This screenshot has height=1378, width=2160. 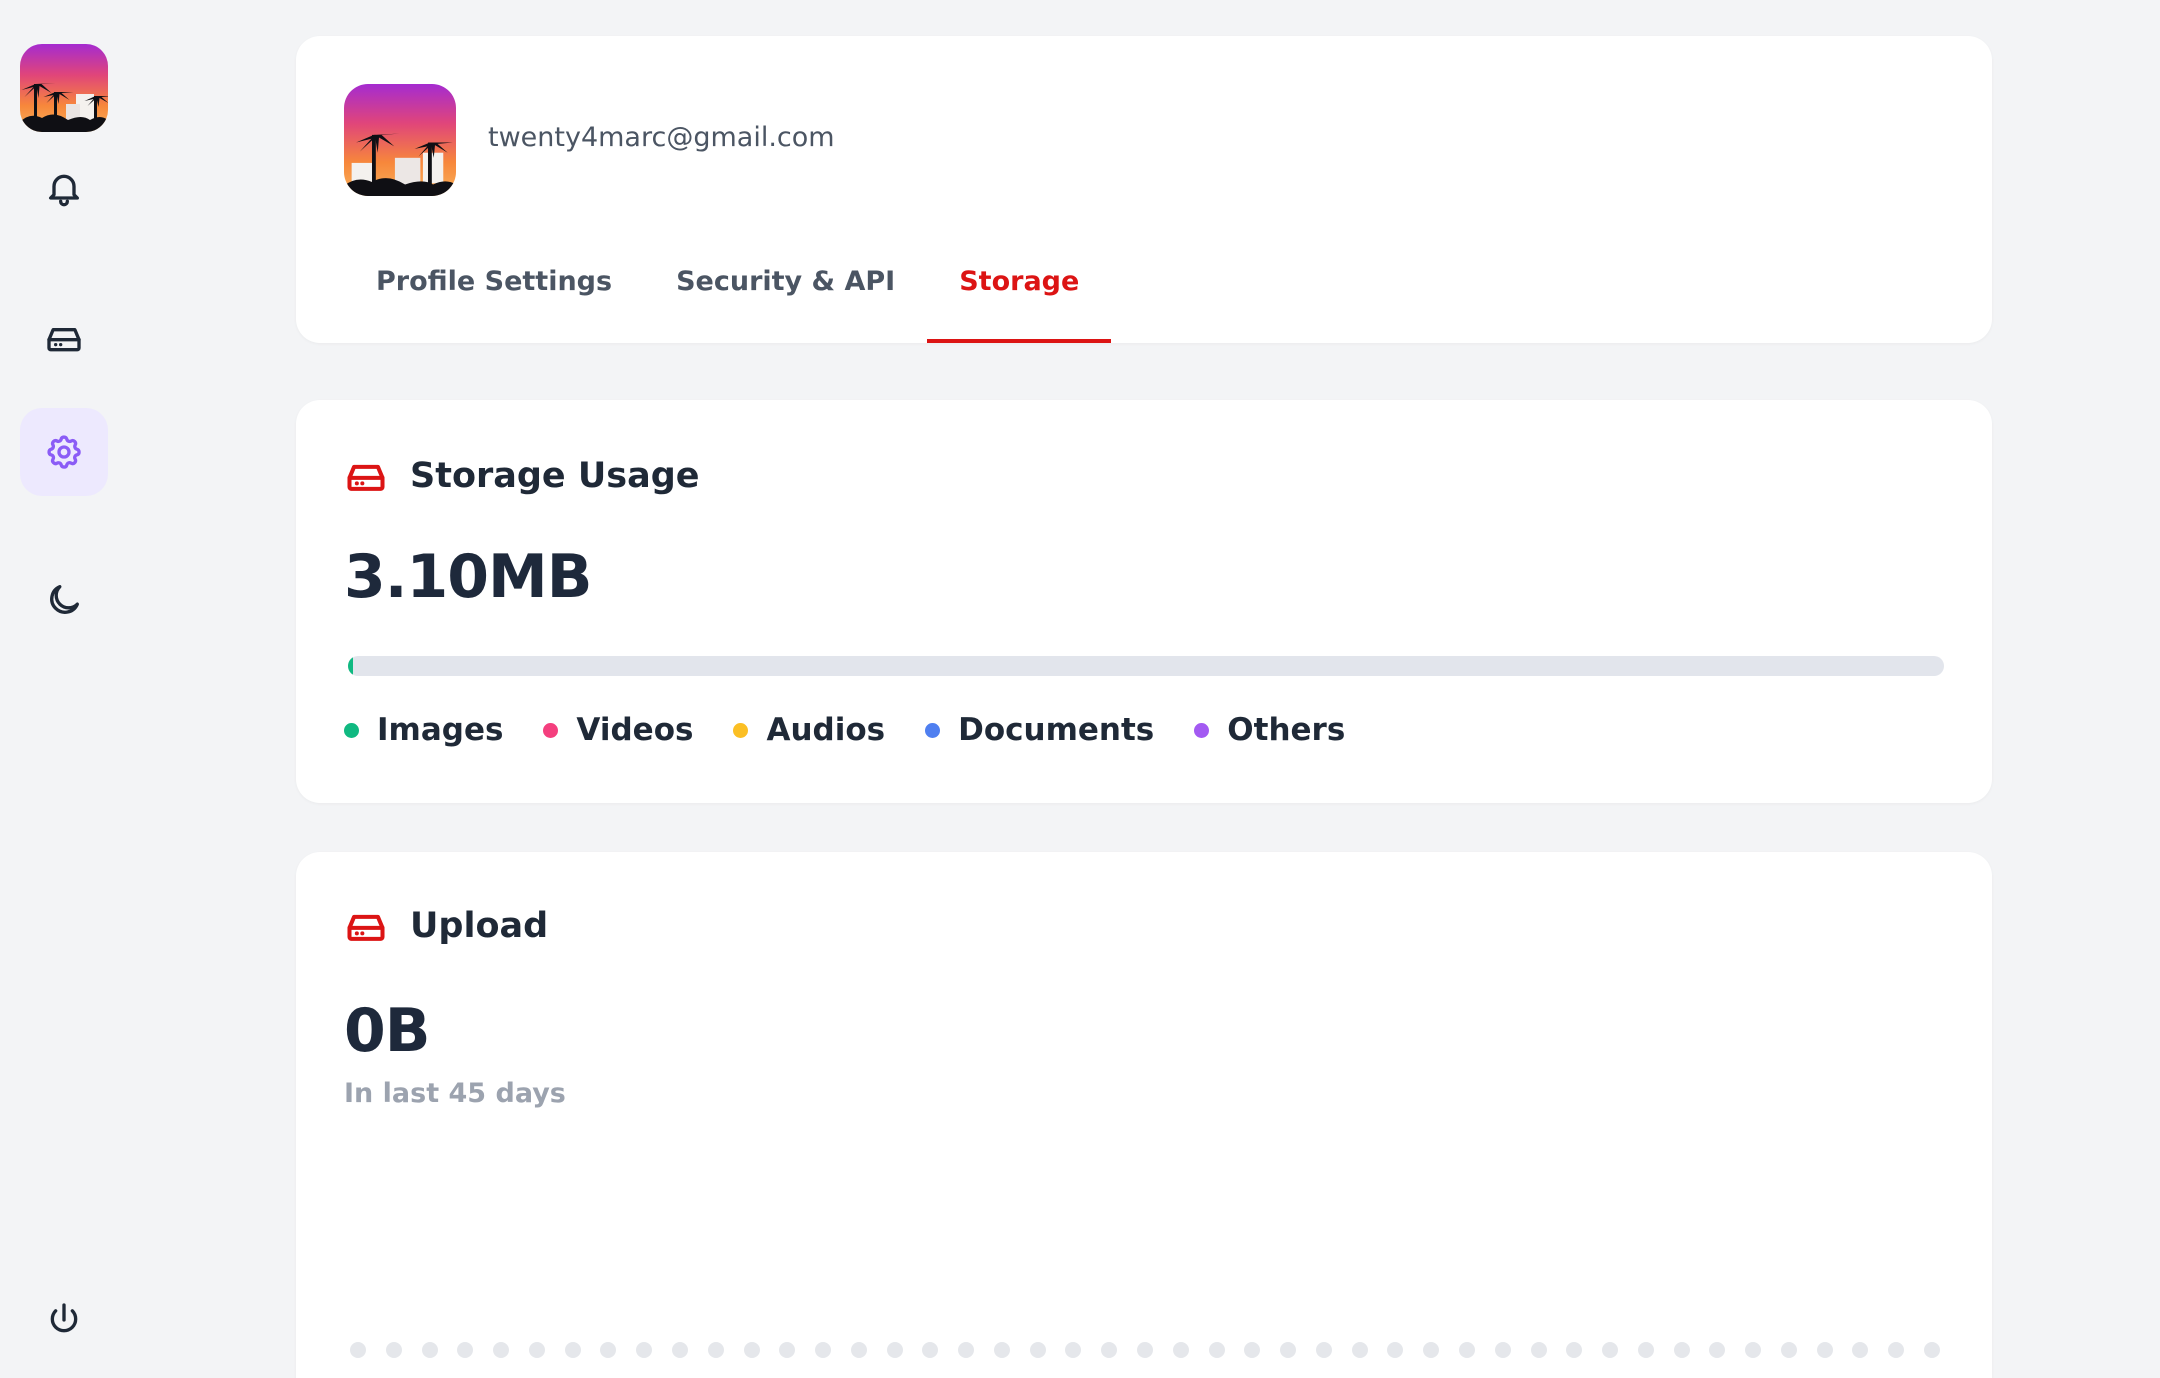 I want to click on storage-legend: Images Videos Audios Documents Others, so click(x=844, y=730).